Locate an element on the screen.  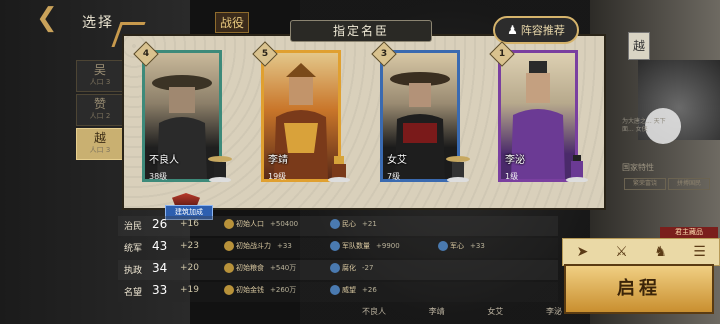
combat-power-icon is located at coordinates (229, 246).